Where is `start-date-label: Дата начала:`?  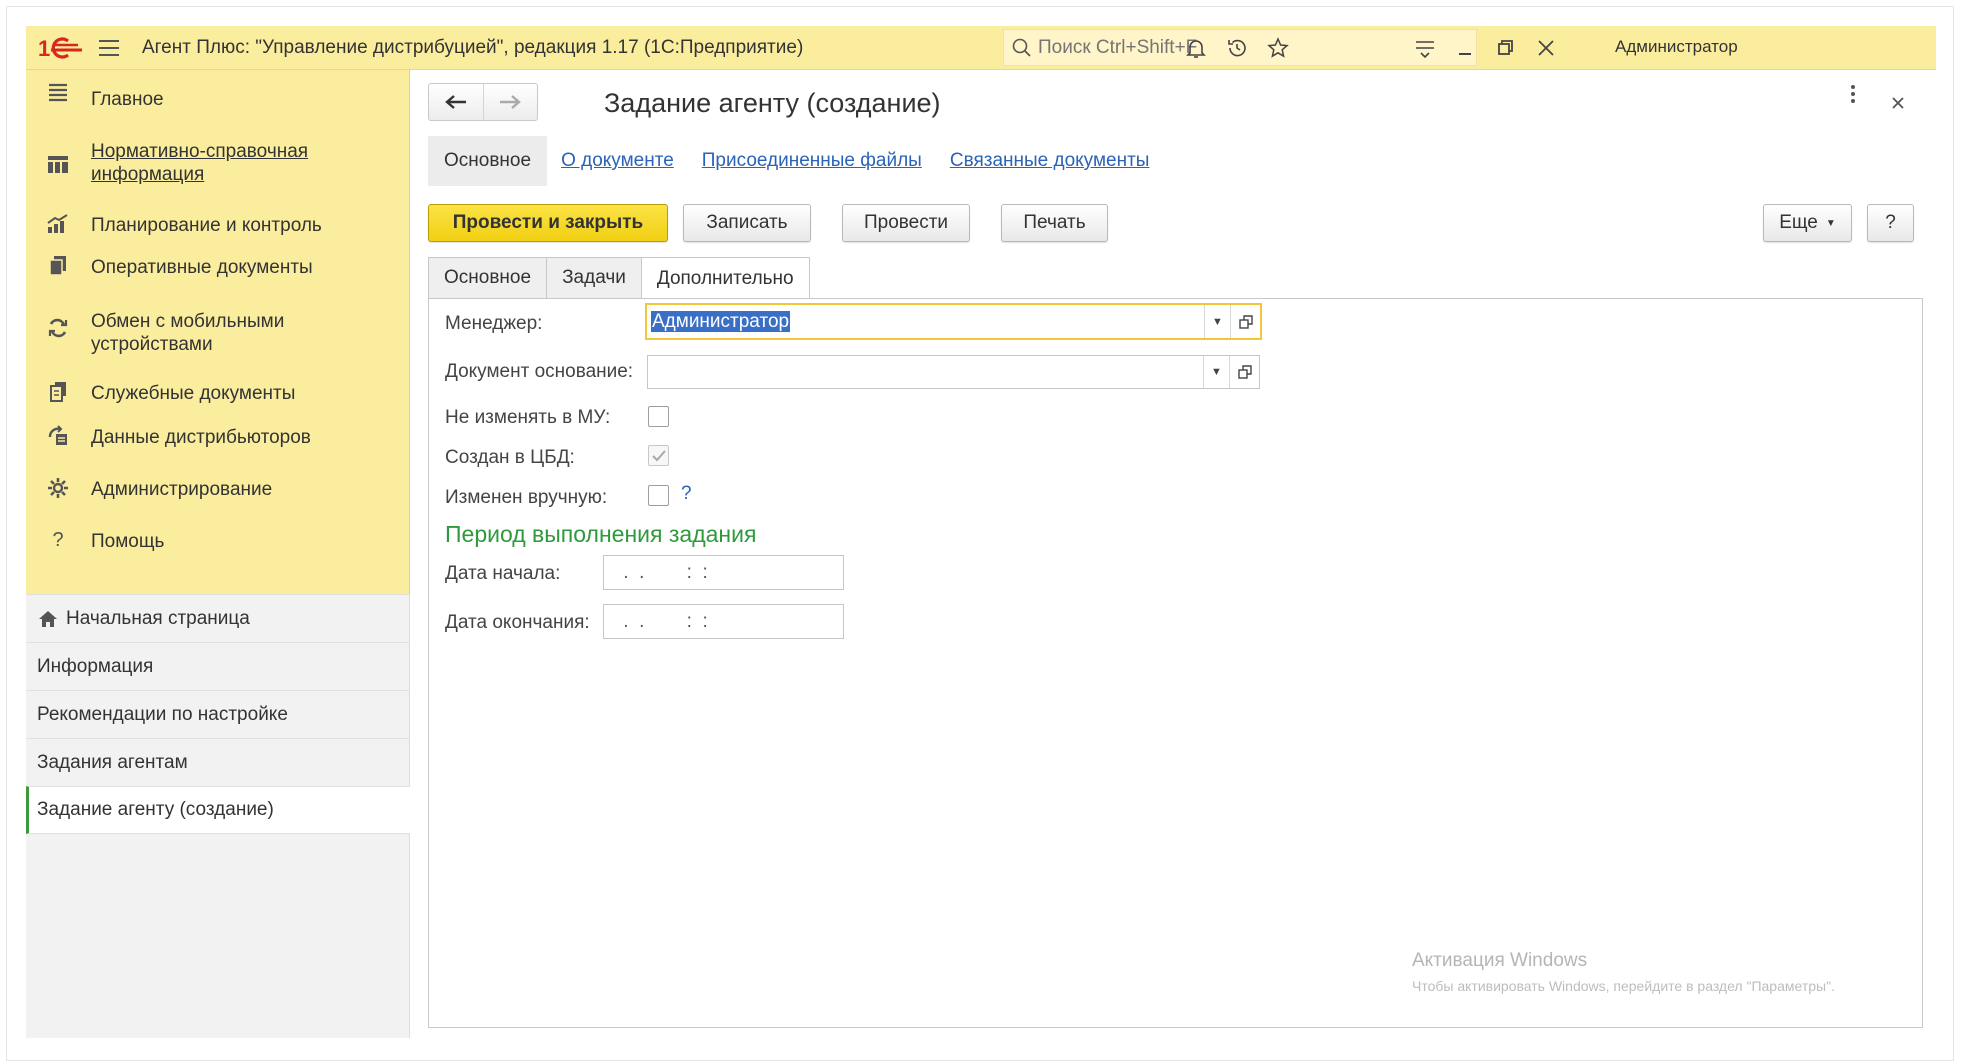
start-date-label: Дата начала: is located at coordinates (503, 573).